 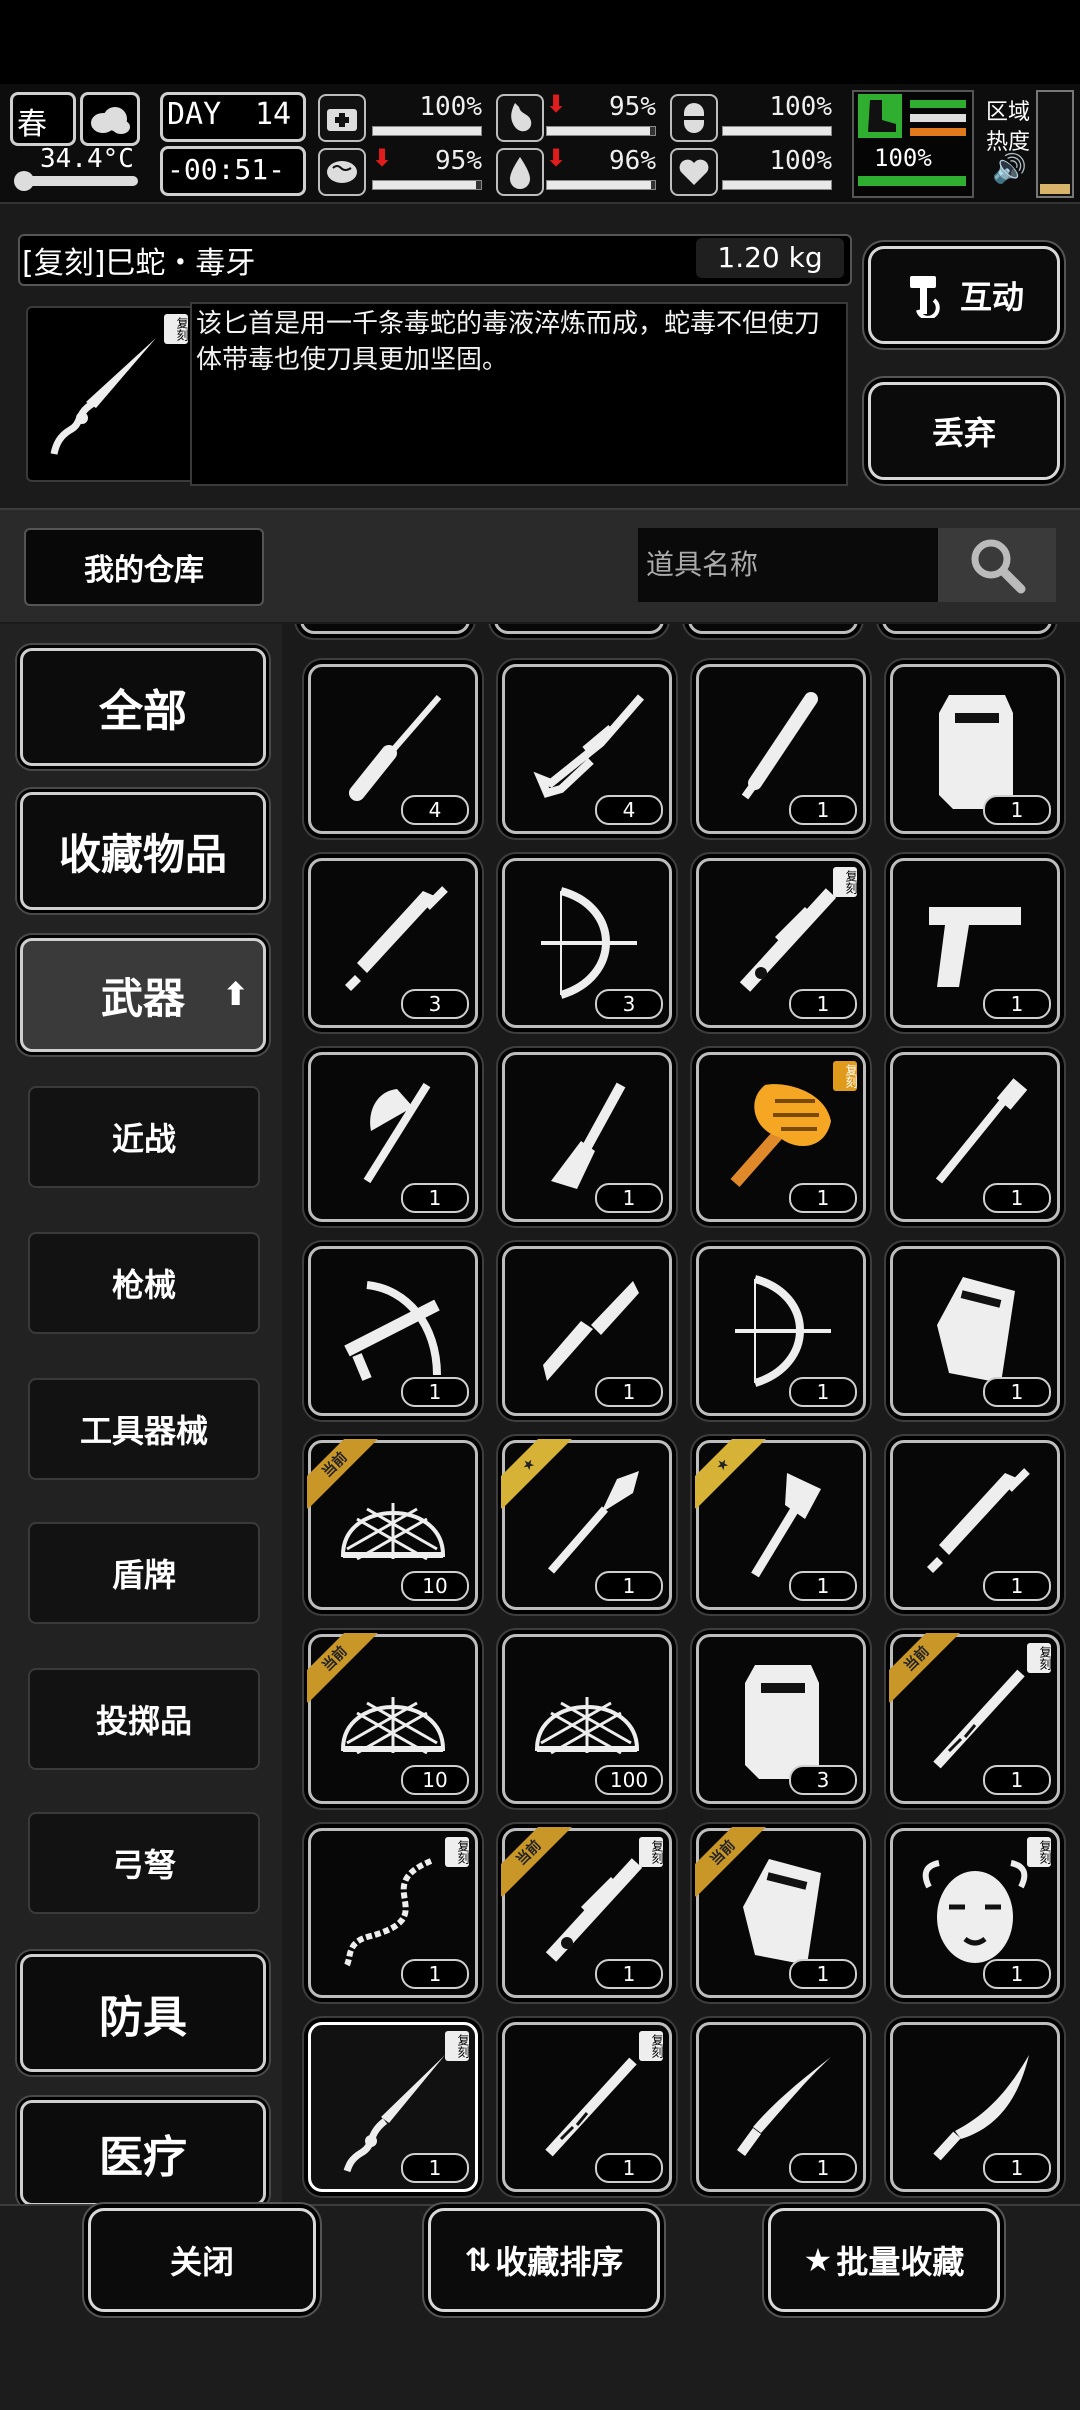 What do you see at coordinates (143, 995) in the screenshot?
I see `category-weapons: 武器 ⬆` at bounding box center [143, 995].